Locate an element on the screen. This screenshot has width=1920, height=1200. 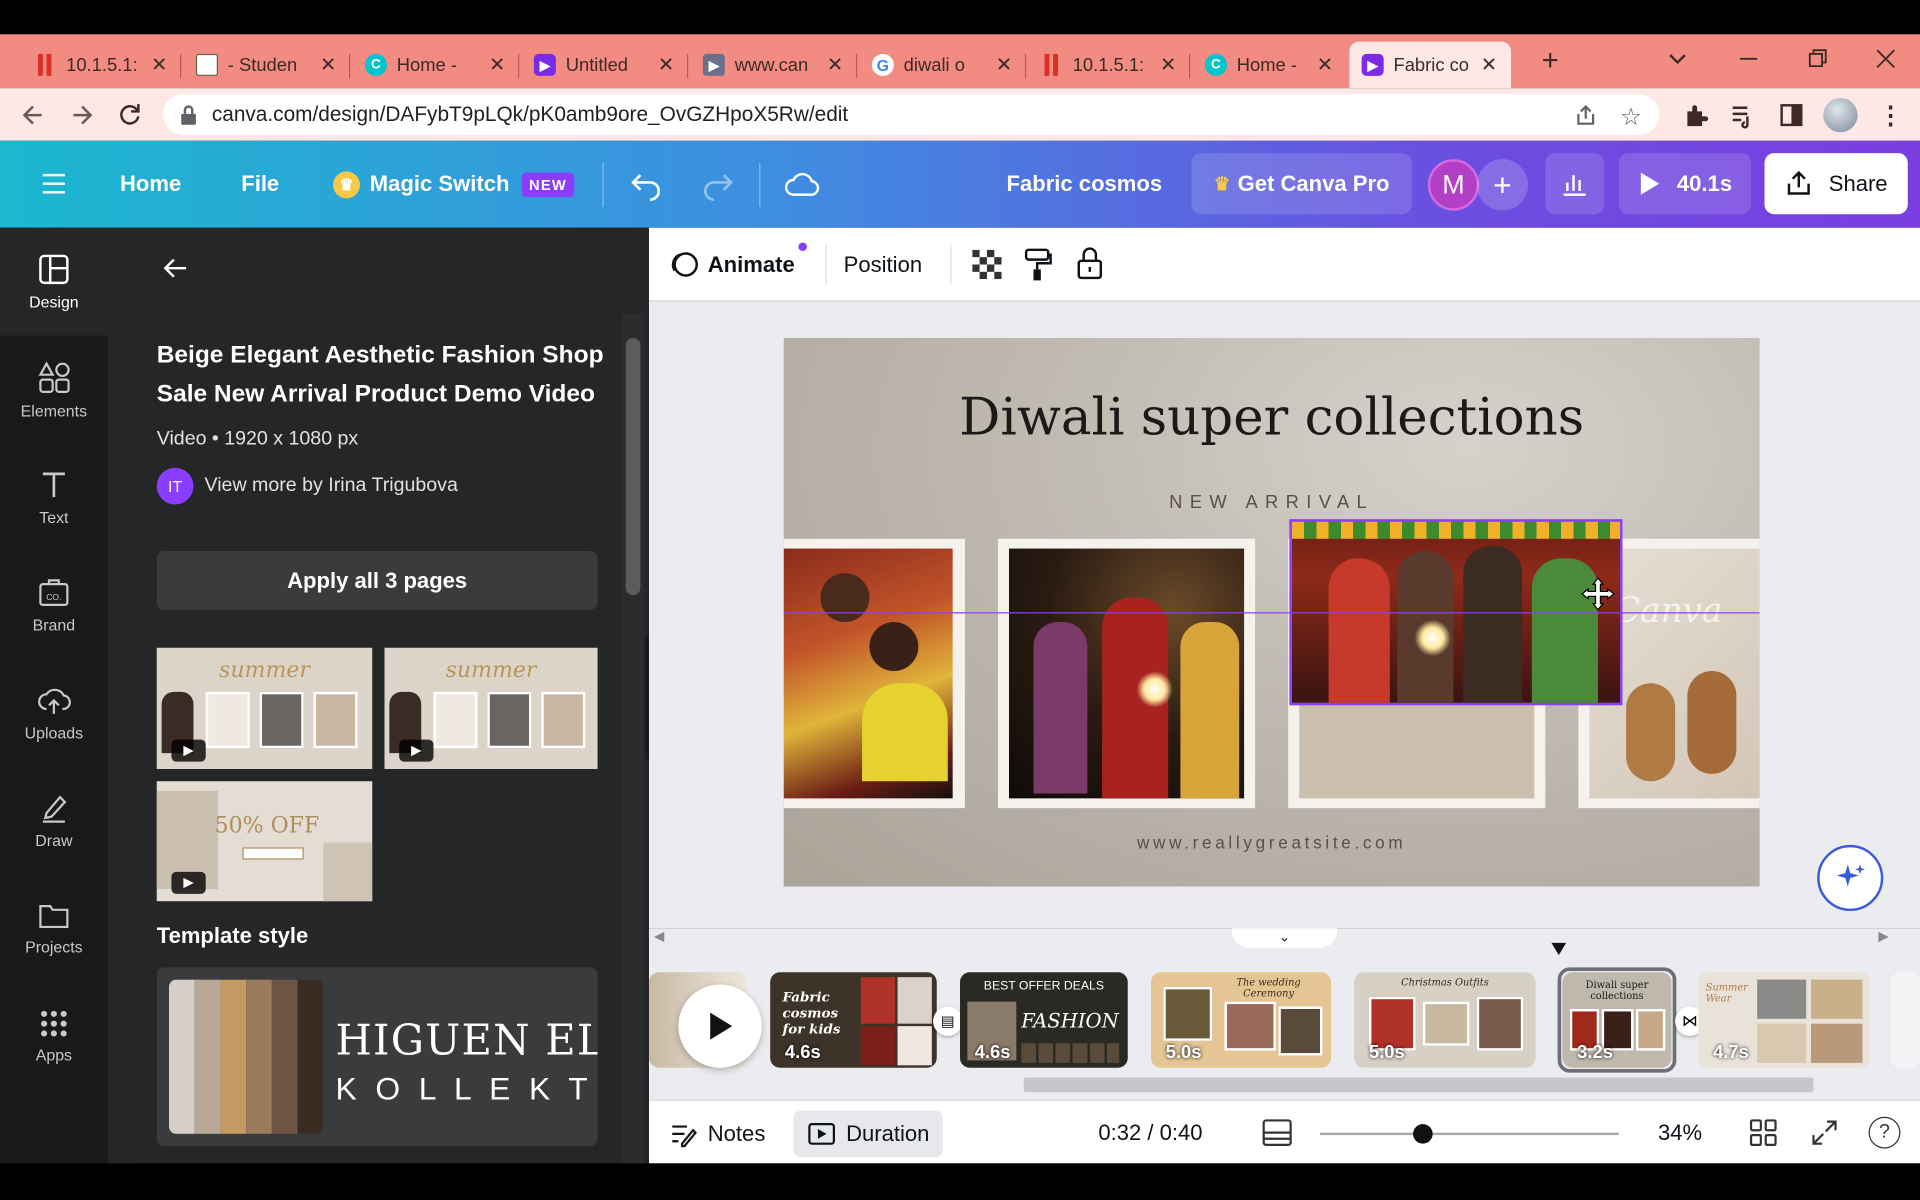
browser-tab: ▶ www.can ✕ is located at coordinates (774, 65).